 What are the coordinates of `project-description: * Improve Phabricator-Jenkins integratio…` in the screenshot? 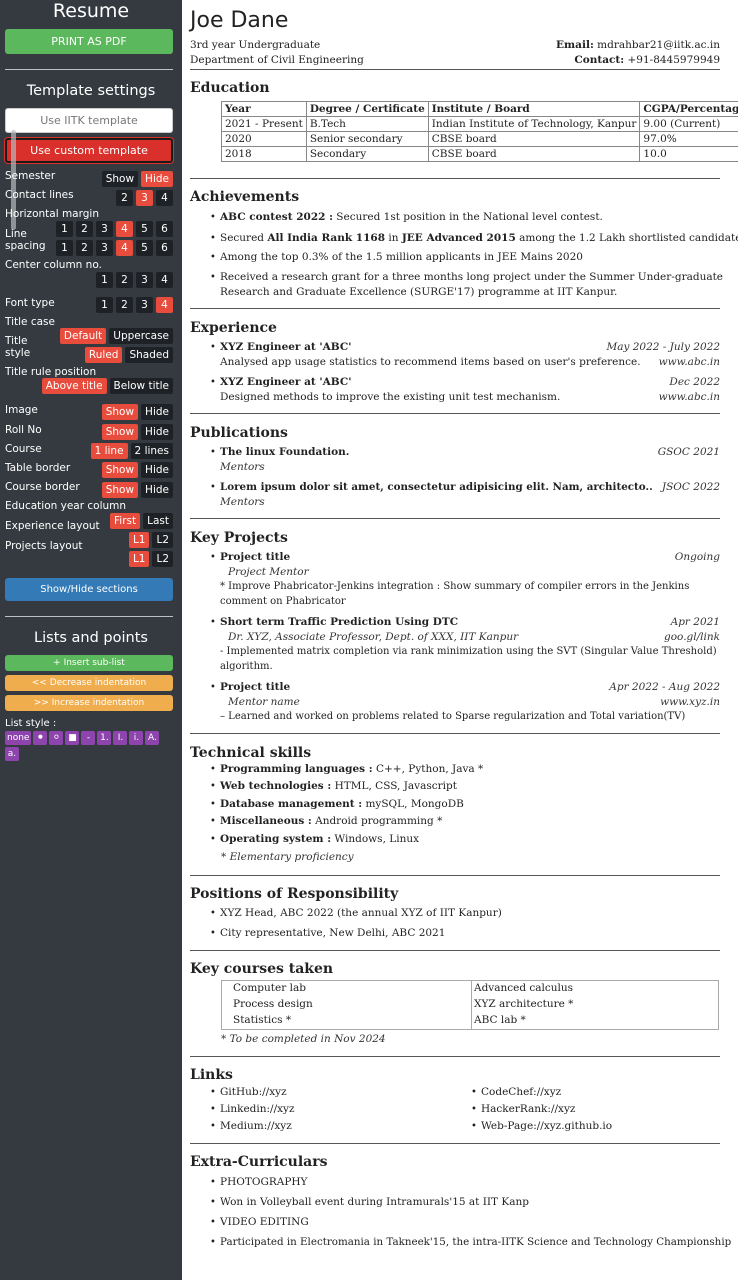 It's located at (455, 586).